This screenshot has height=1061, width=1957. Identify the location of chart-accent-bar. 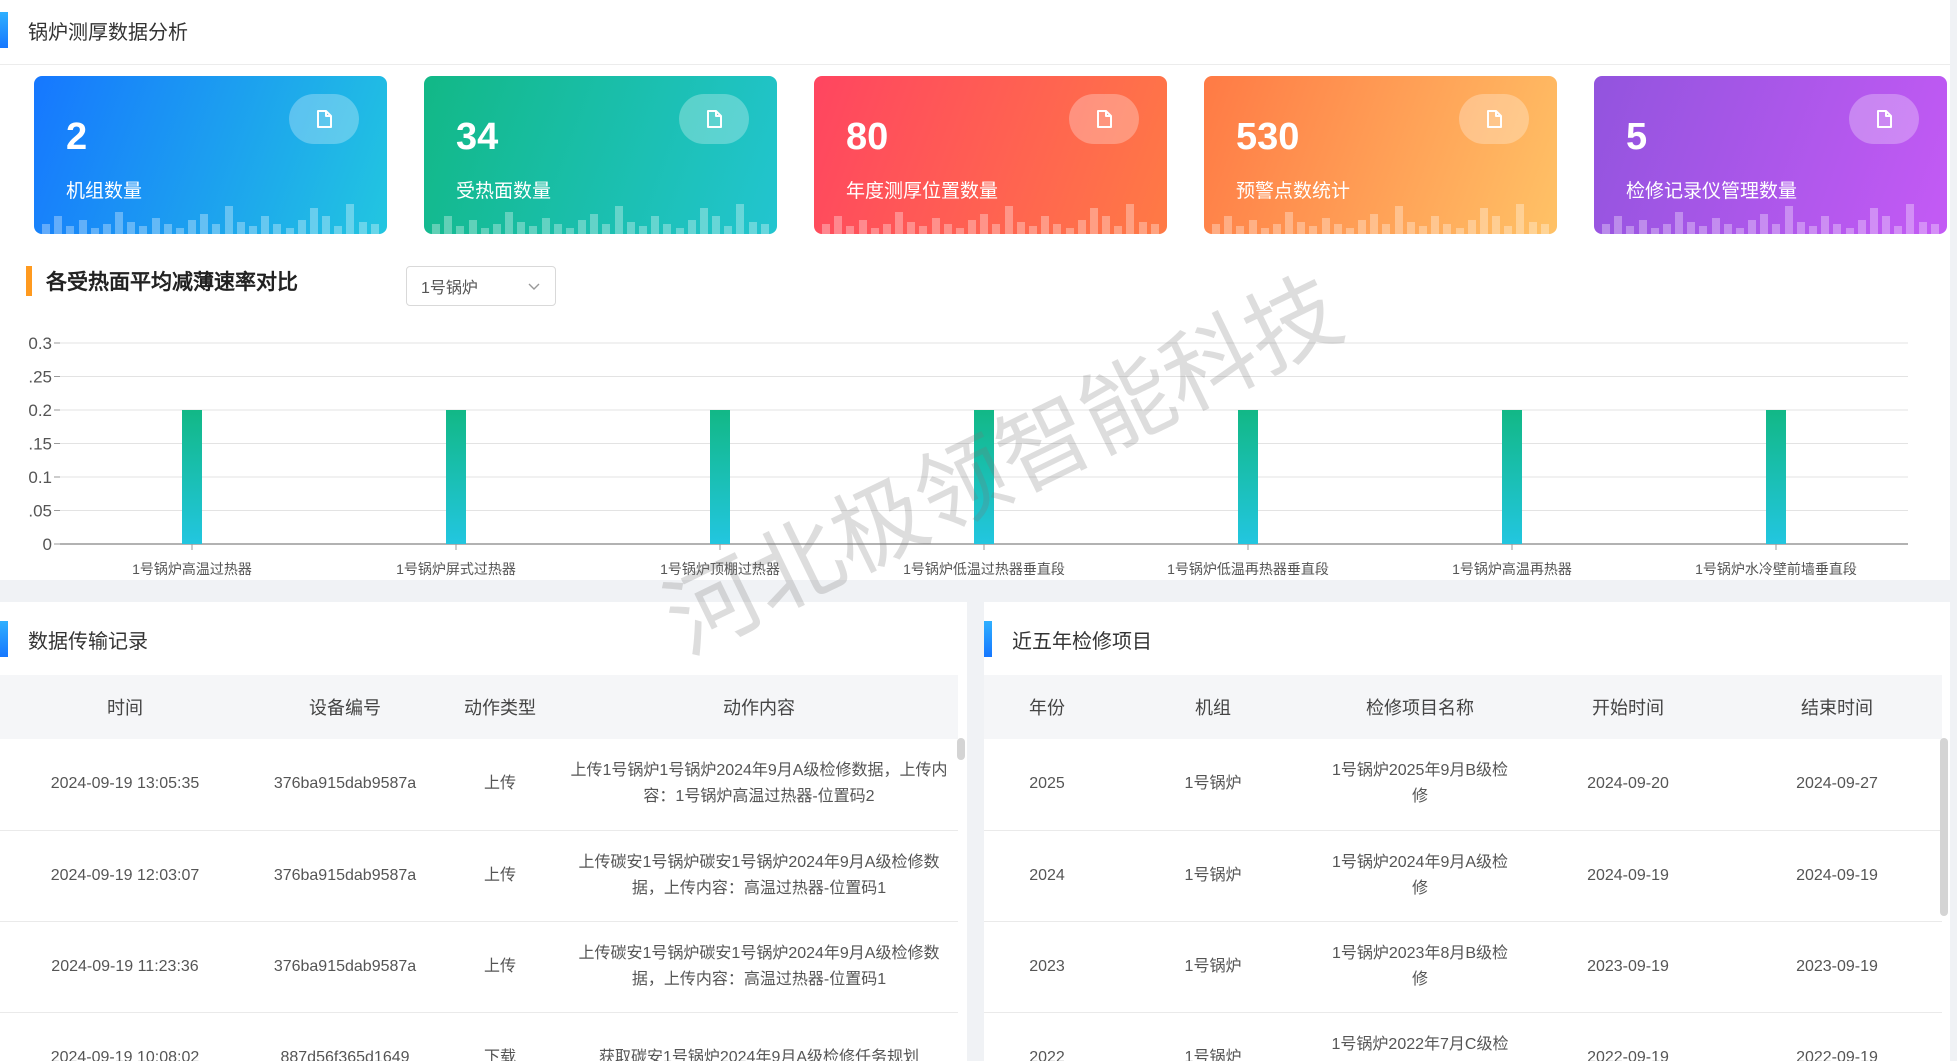
(29, 281).